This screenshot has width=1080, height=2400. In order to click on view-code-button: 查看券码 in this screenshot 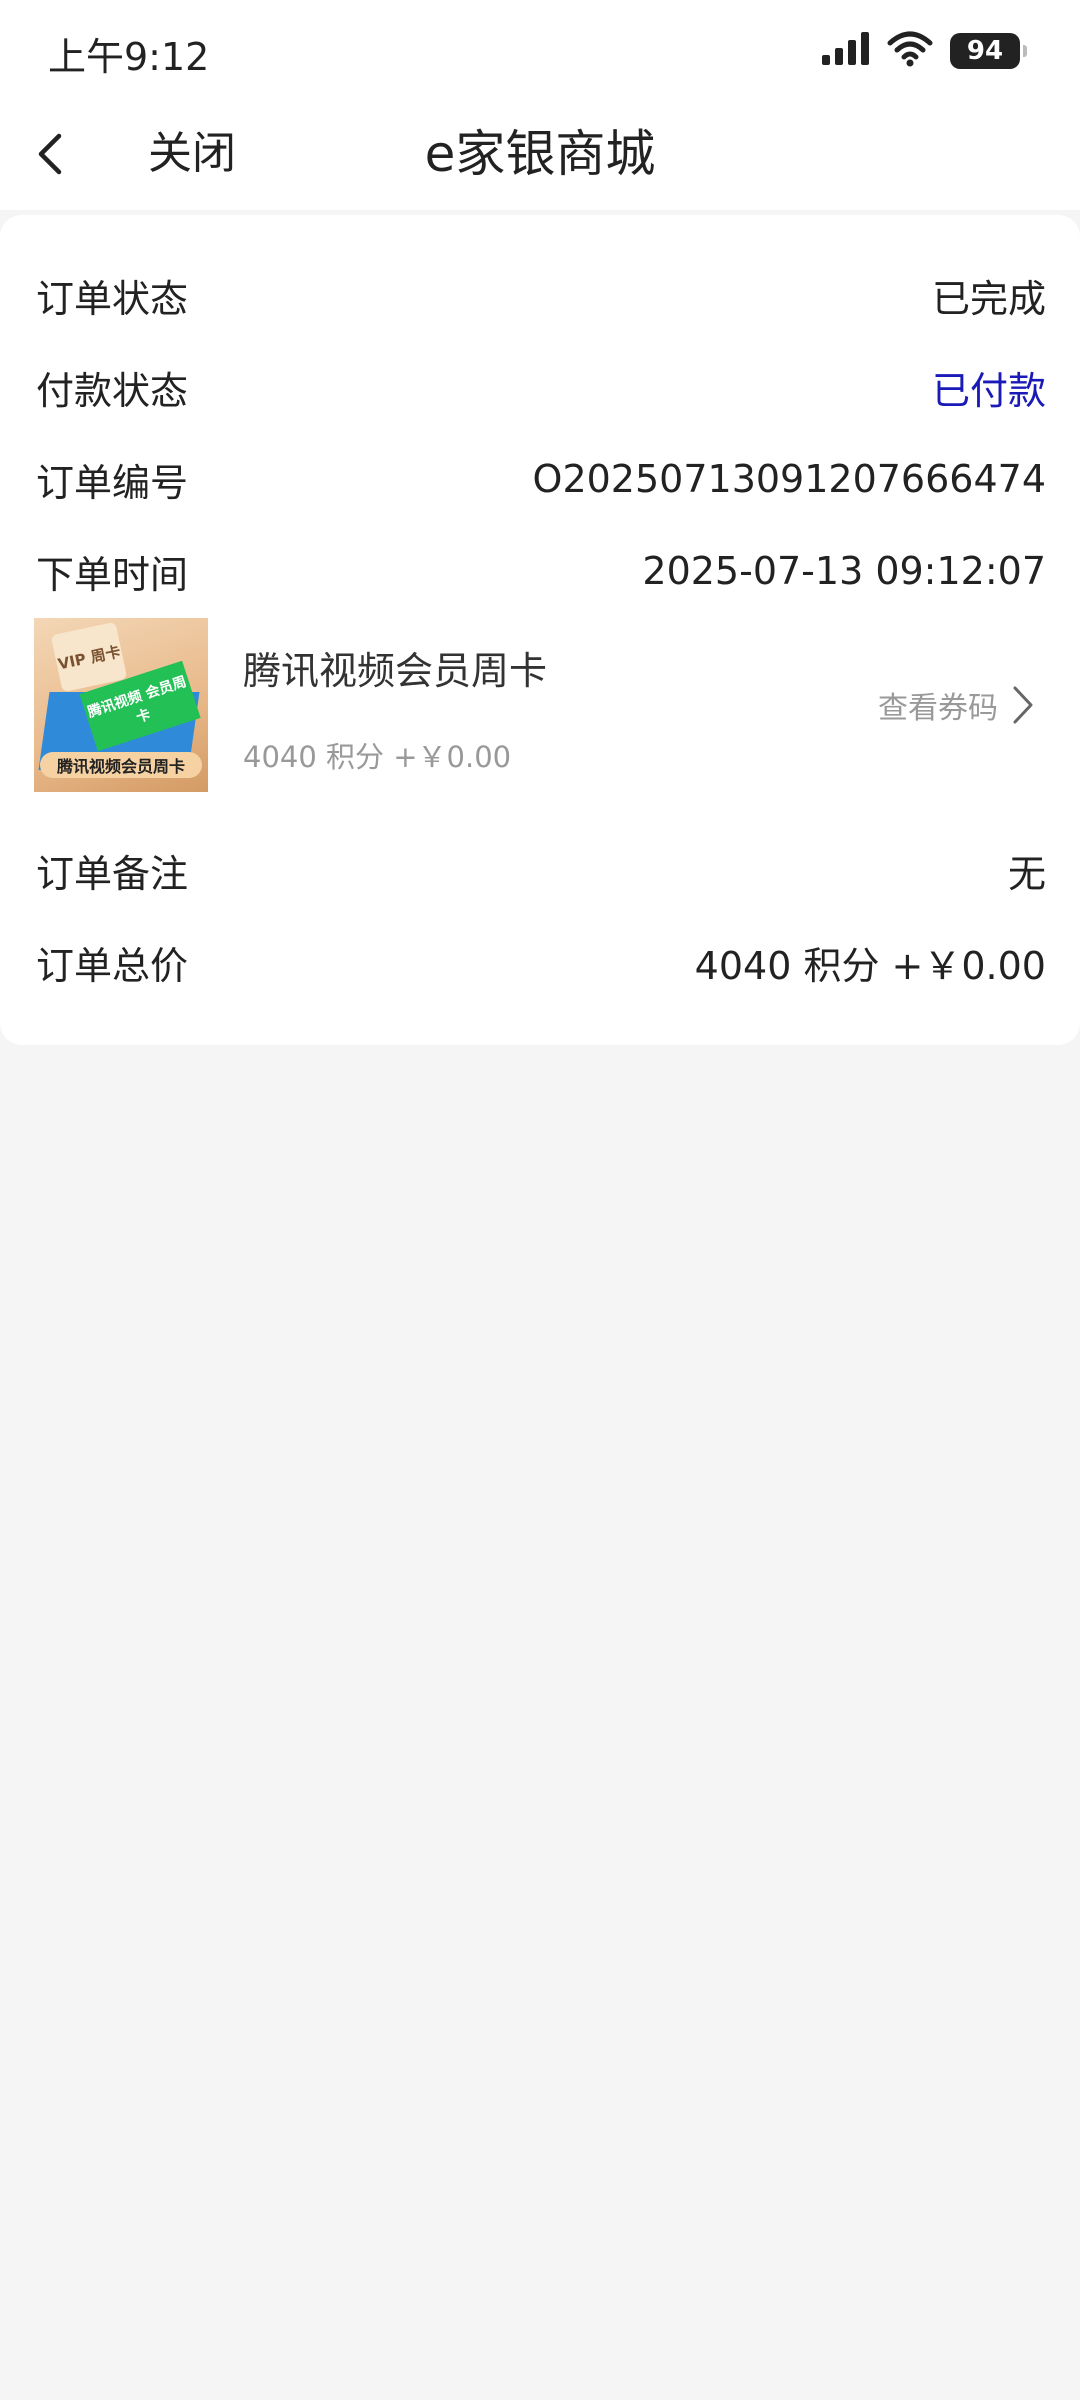, I will do `click(957, 705)`.